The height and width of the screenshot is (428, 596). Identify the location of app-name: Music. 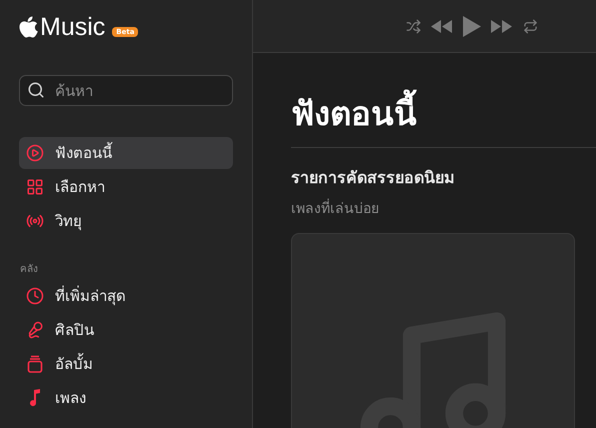
(73, 27).